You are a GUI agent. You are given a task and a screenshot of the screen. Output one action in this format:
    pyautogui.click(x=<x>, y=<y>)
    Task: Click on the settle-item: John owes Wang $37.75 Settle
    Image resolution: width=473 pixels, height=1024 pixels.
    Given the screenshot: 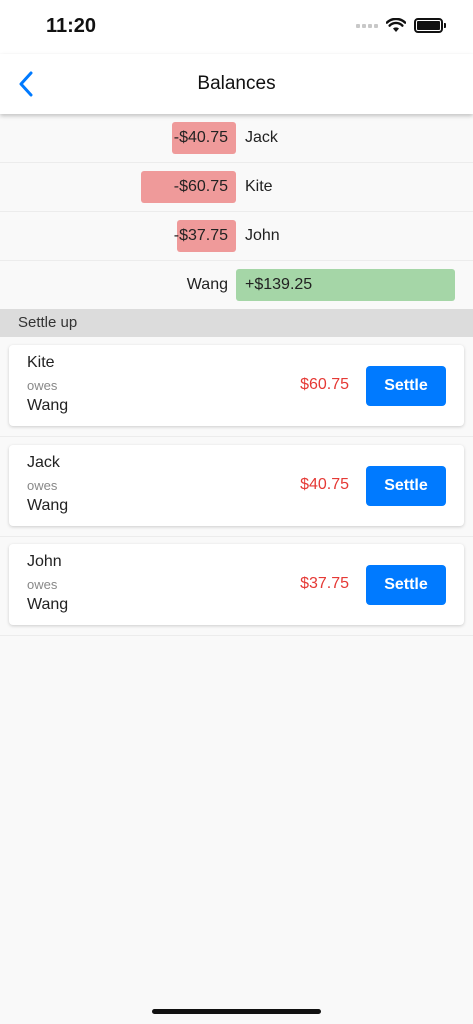 What is the action you would take?
    pyautogui.click(x=236, y=586)
    